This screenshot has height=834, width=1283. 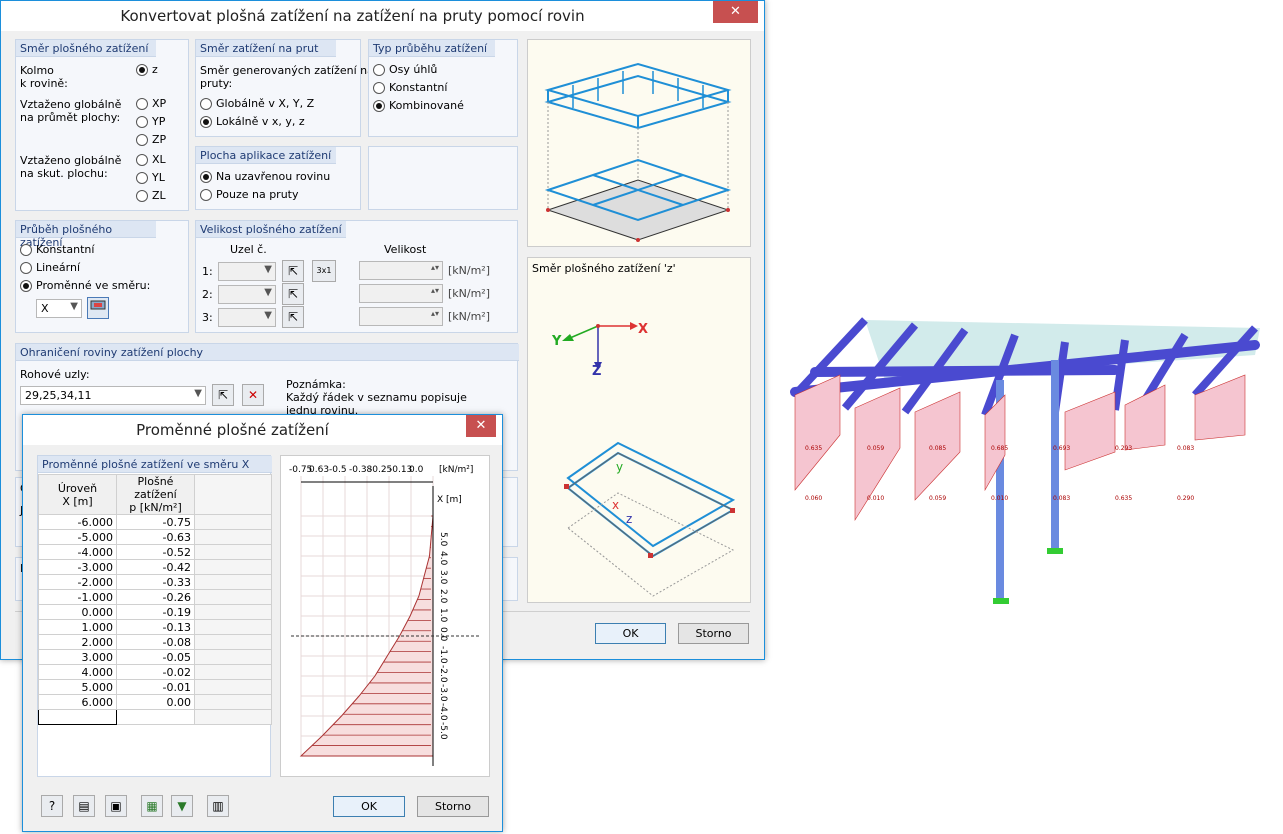 What do you see at coordinates (77, 702) in the screenshot?
I see `level-cell: 6.000` at bounding box center [77, 702].